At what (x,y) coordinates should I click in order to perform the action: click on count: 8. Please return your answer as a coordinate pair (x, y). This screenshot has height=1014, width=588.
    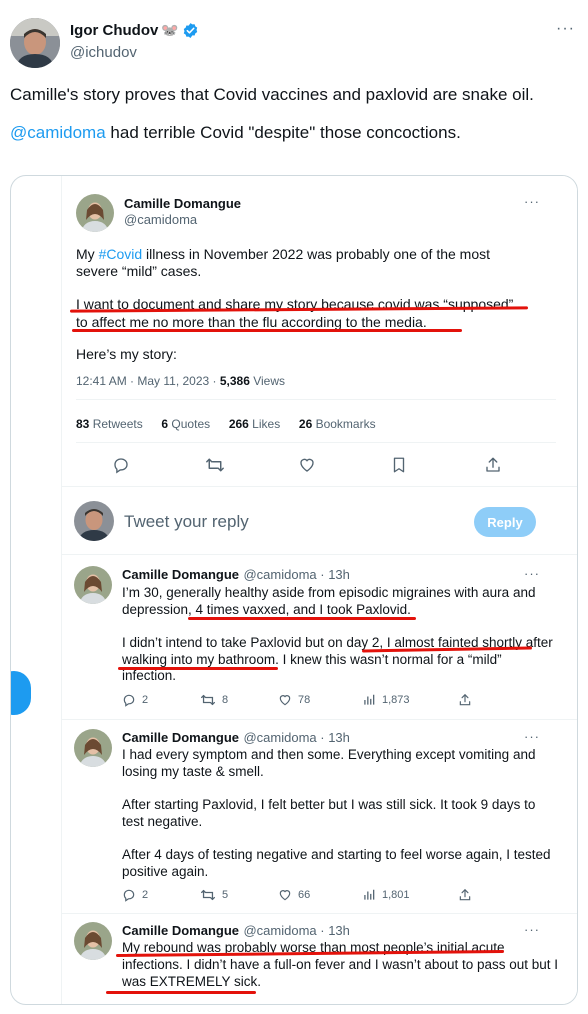
    Looking at the image, I should click on (225, 700).